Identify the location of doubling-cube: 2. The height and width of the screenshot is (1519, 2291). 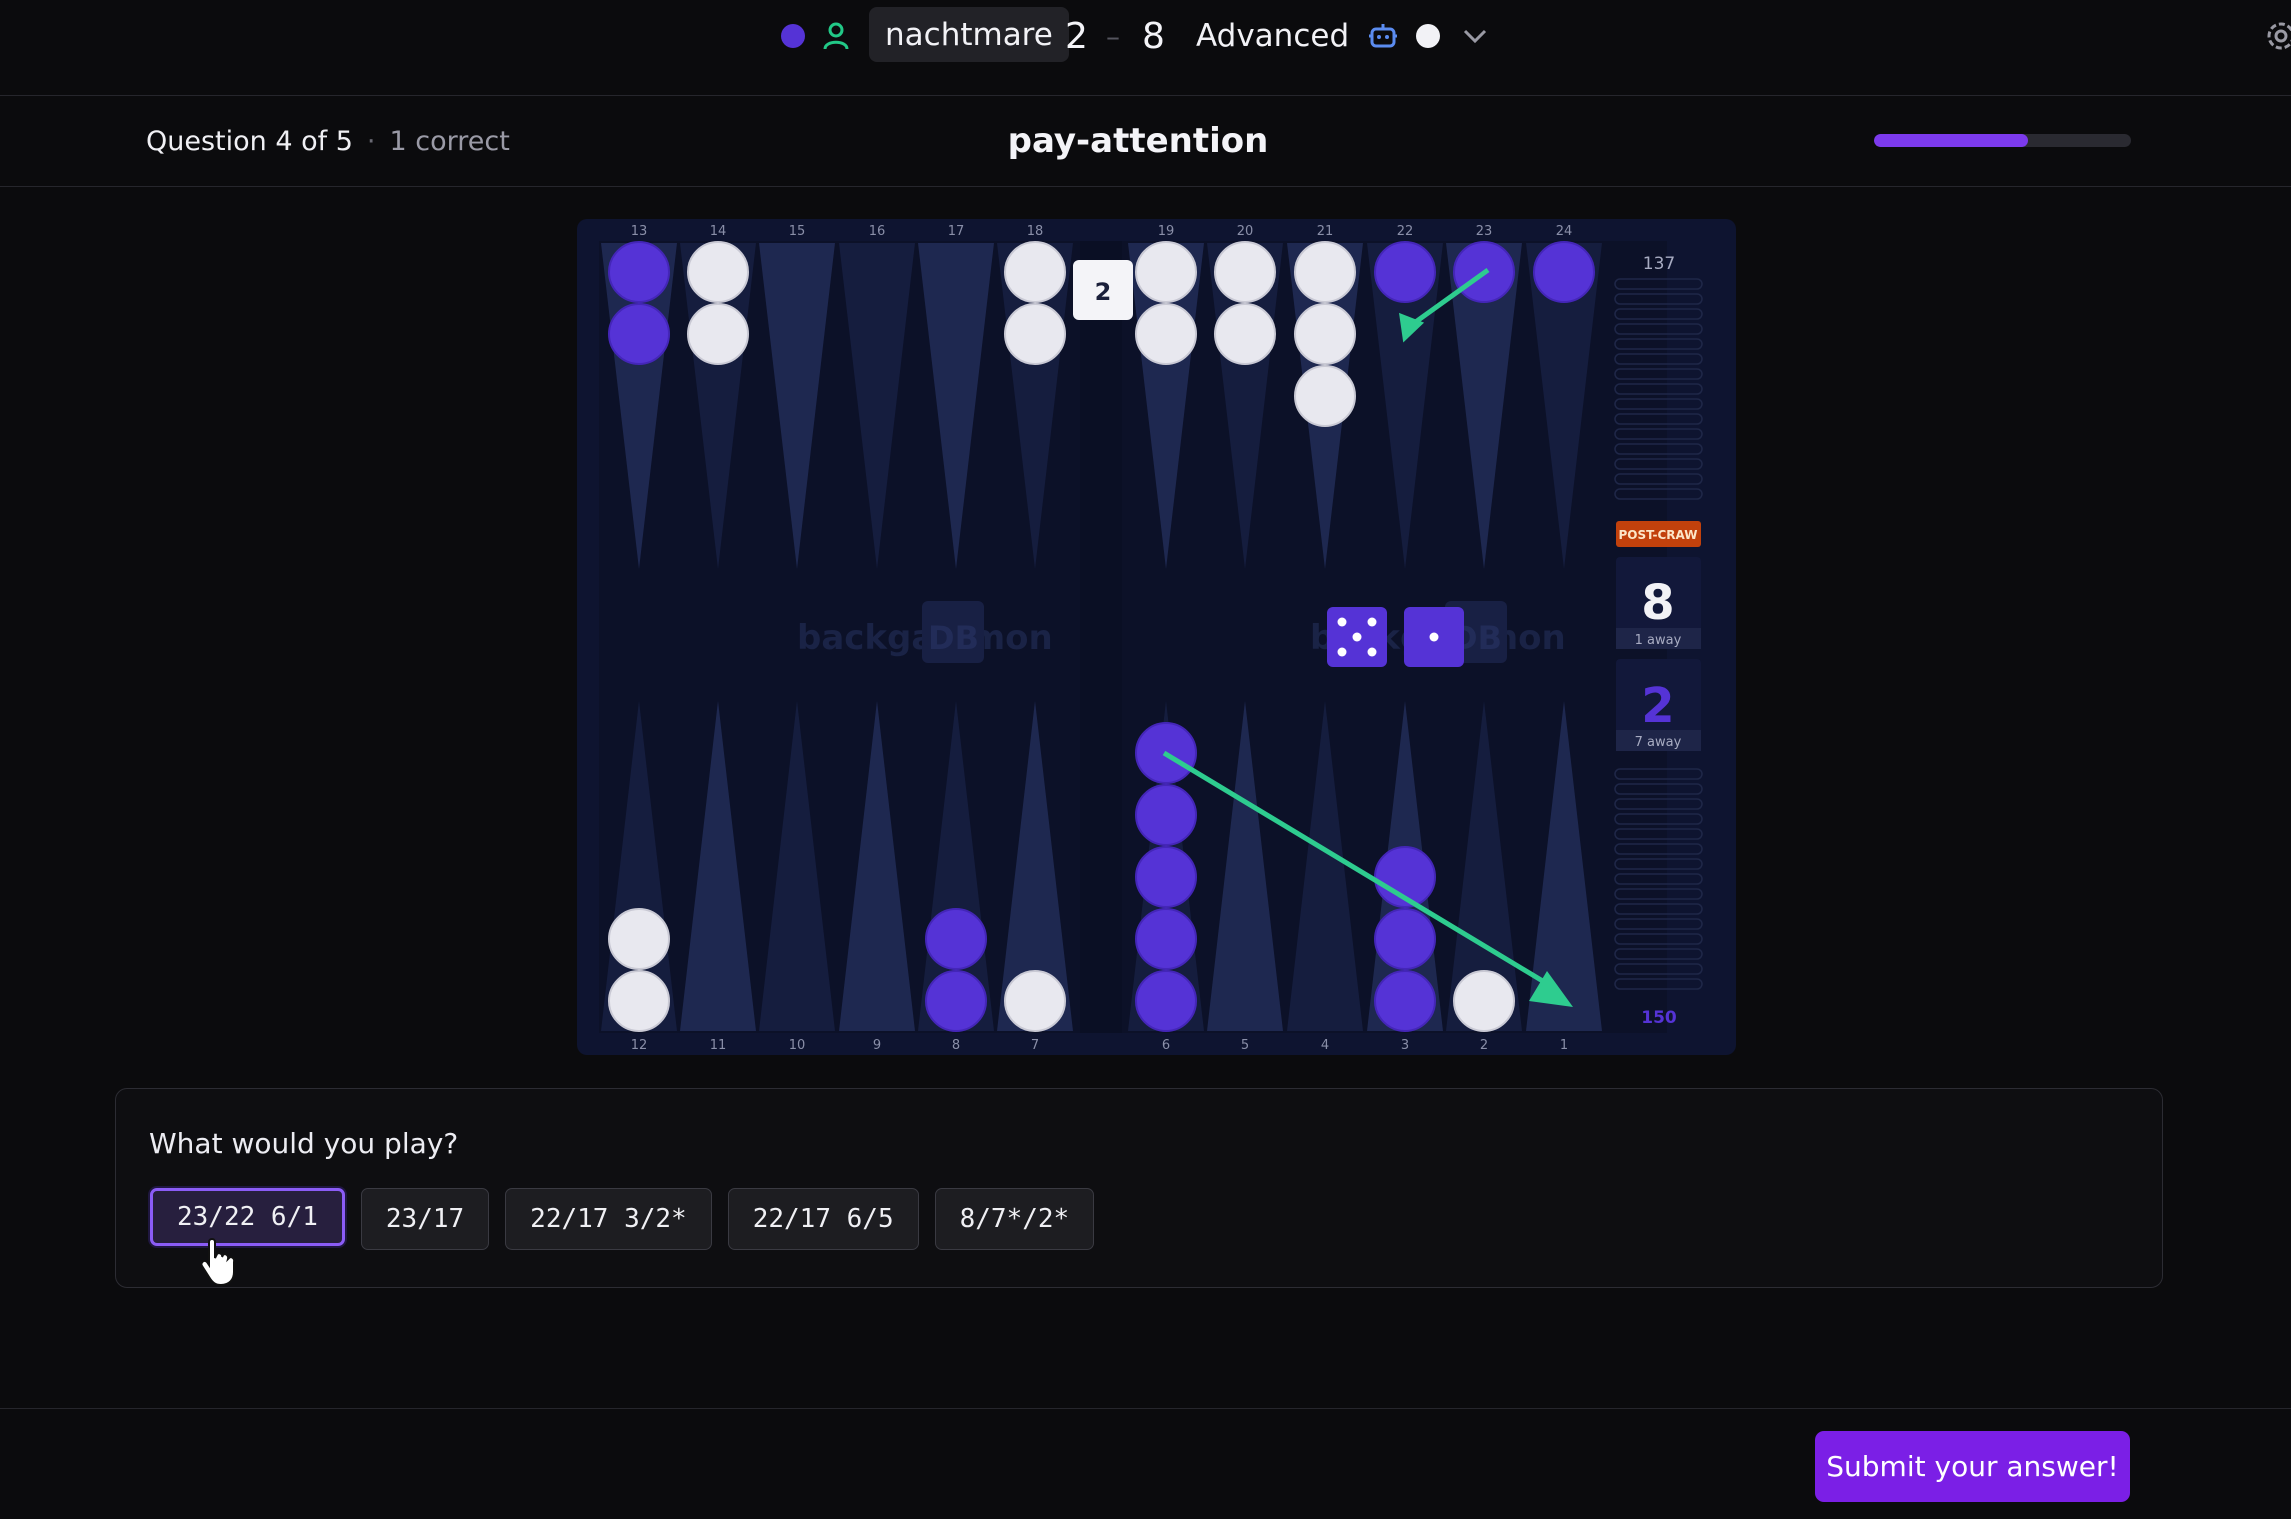
(1103, 290).